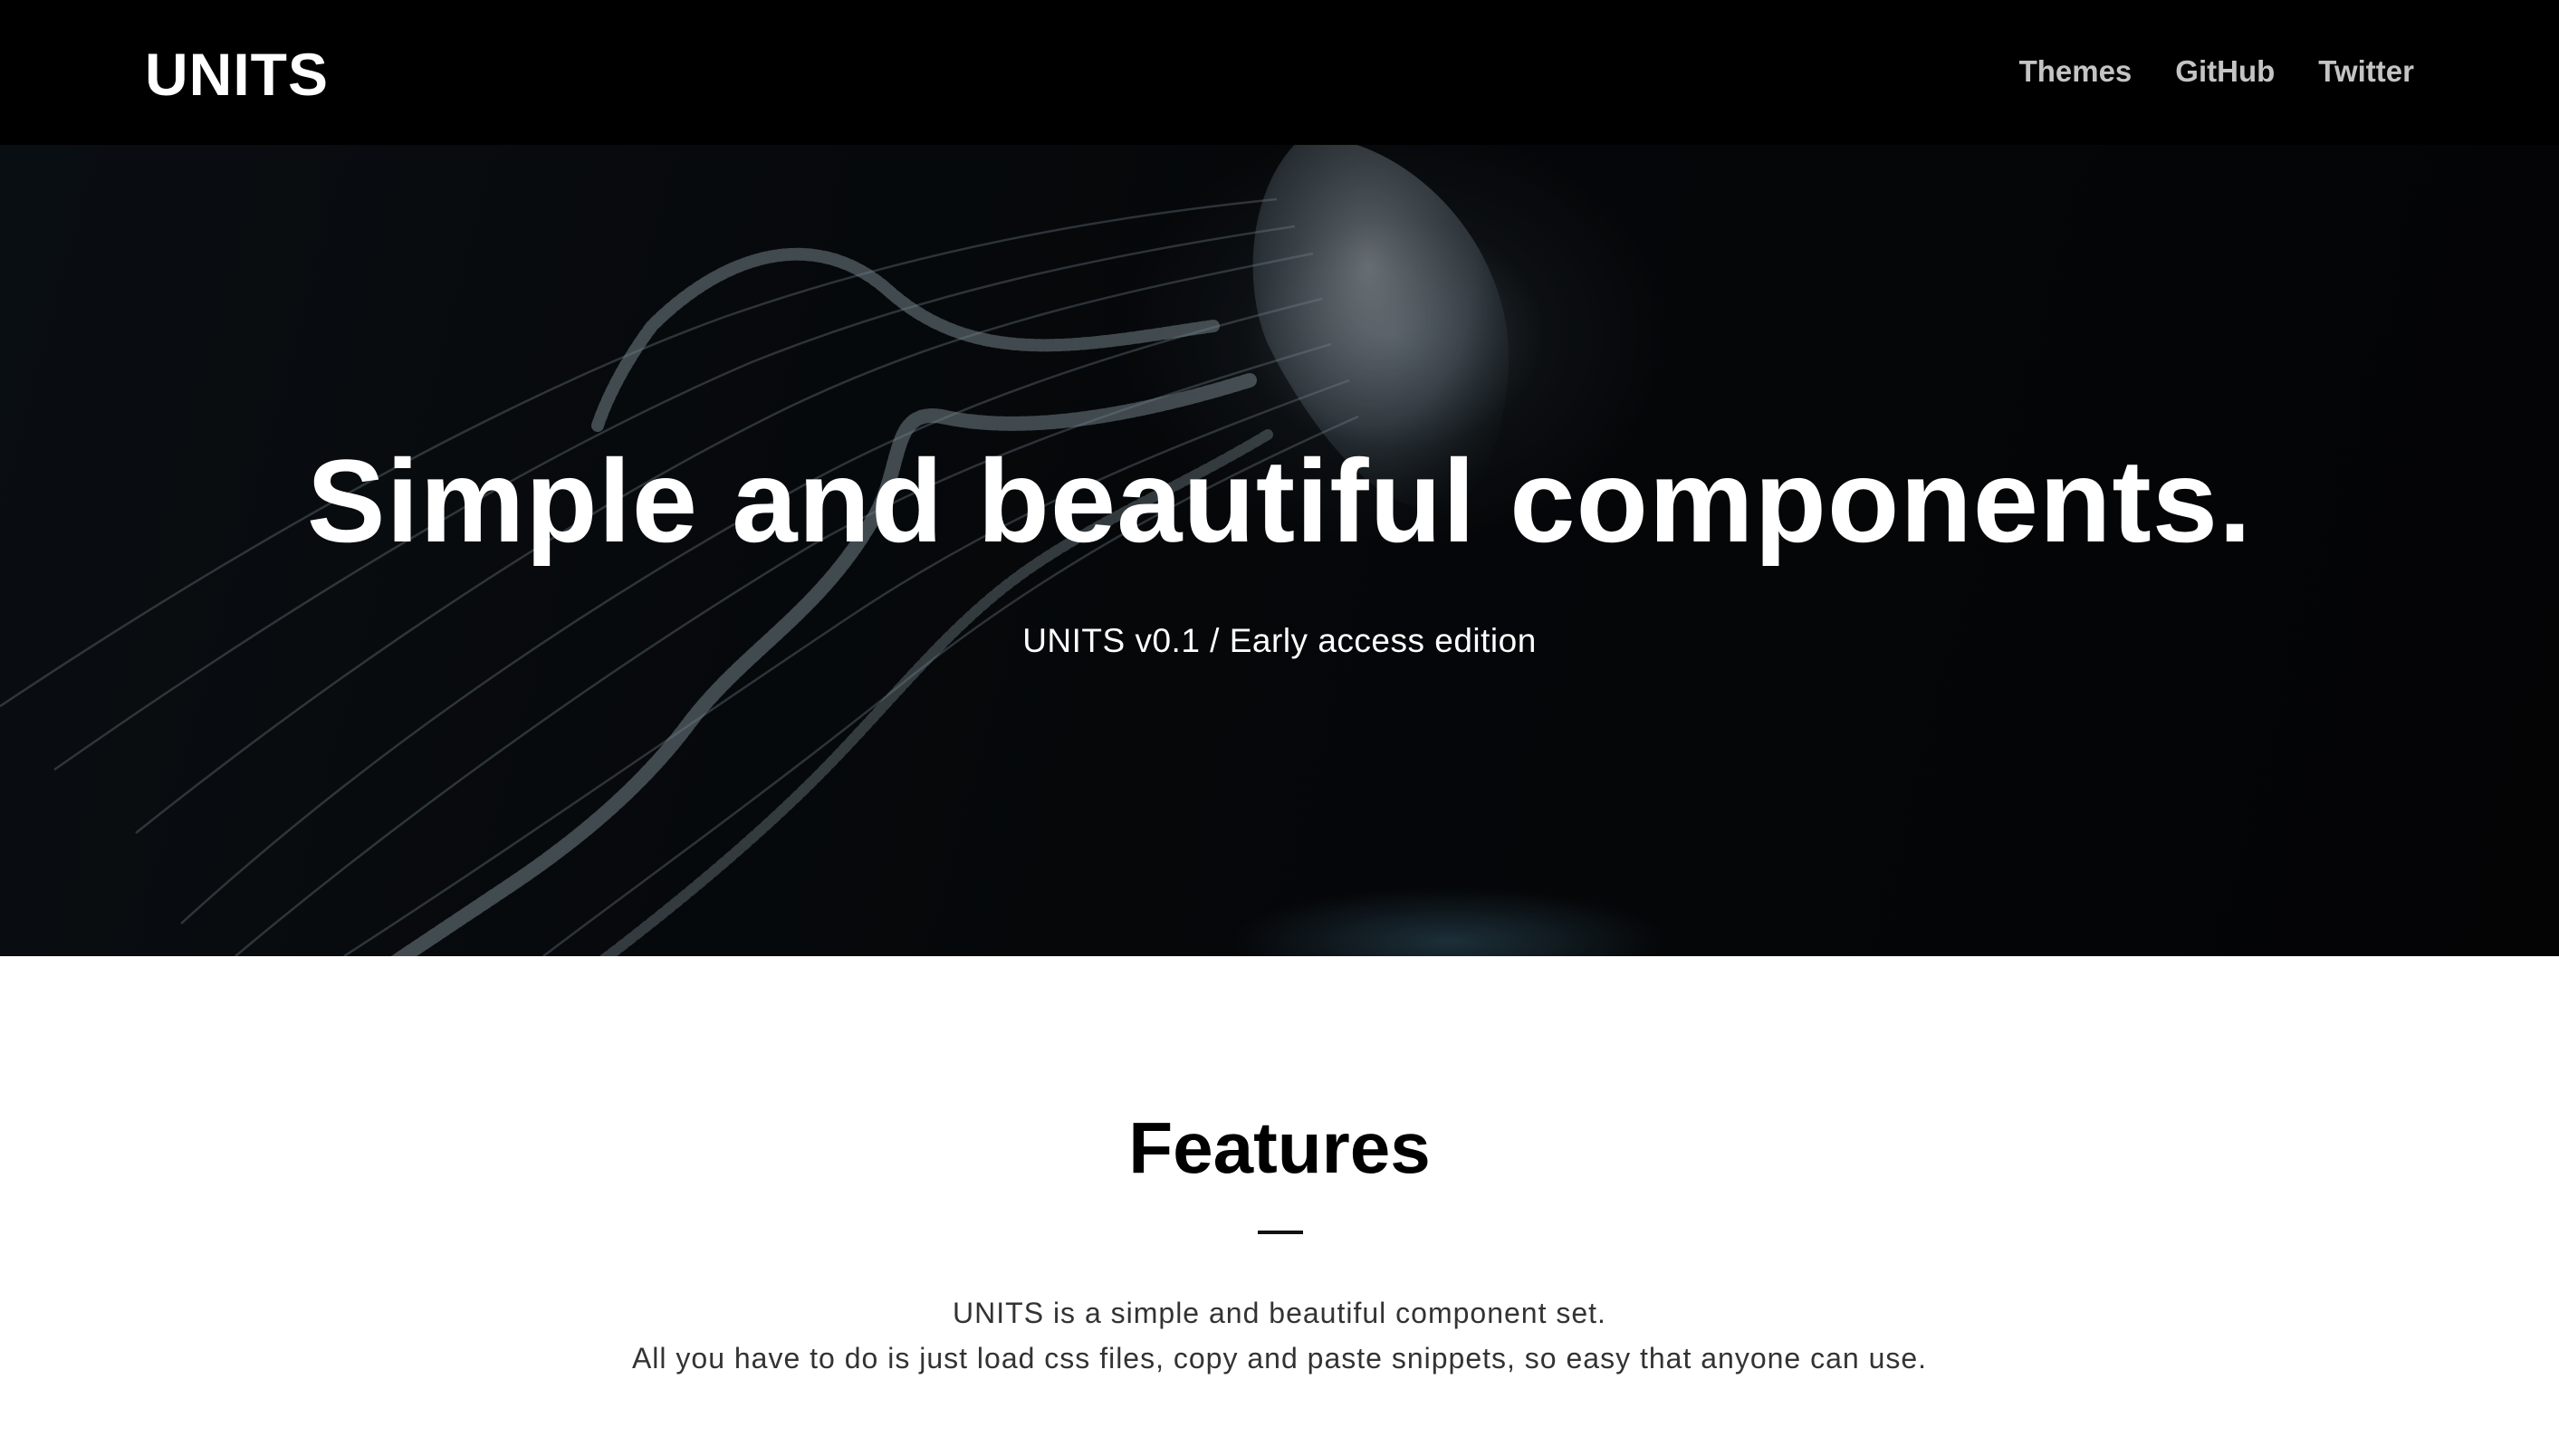 Image resolution: width=2559 pixels, height=1456 pixels. What do you see at coordinates (1279, 1147) in the screenshot?
I see `features-title: Features` at bounding box center [1279, 1147].